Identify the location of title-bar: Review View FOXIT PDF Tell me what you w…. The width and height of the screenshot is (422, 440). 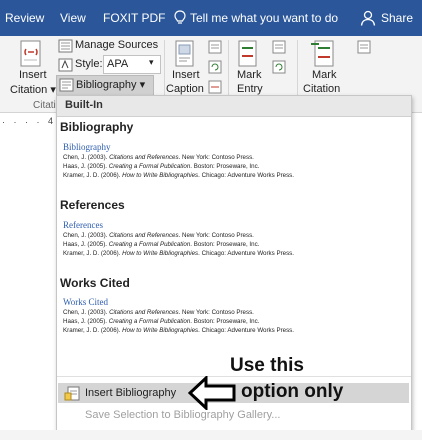
(211, 18).